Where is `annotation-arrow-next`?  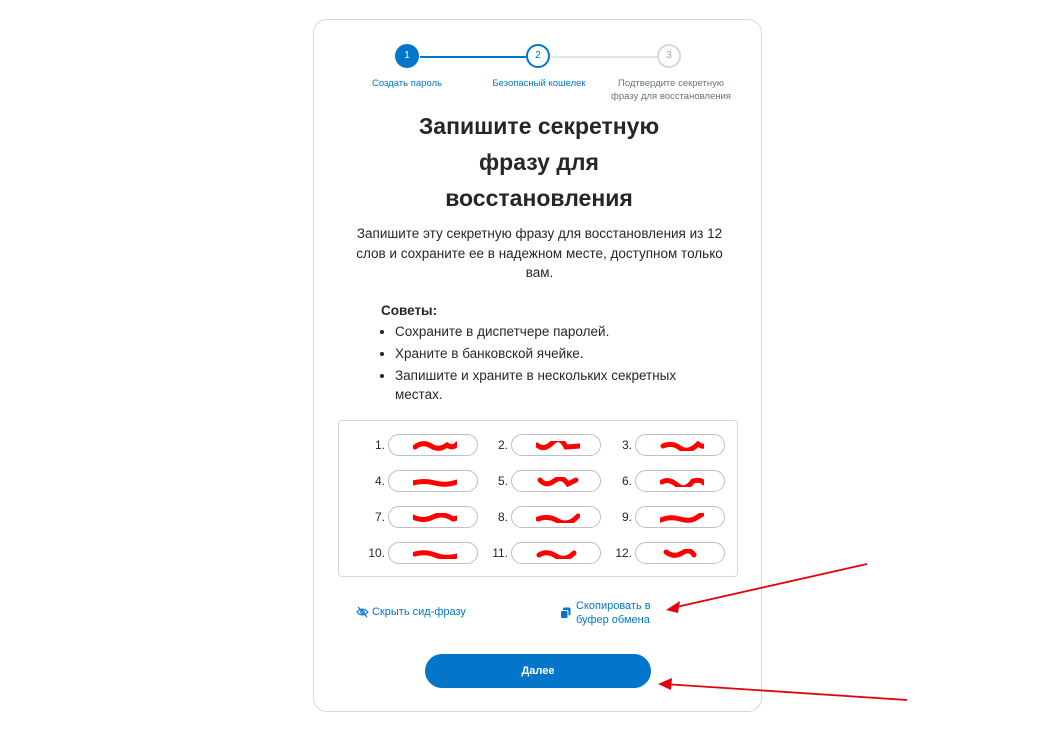 annotation-arrow-next is located at coordinates (783, 689).